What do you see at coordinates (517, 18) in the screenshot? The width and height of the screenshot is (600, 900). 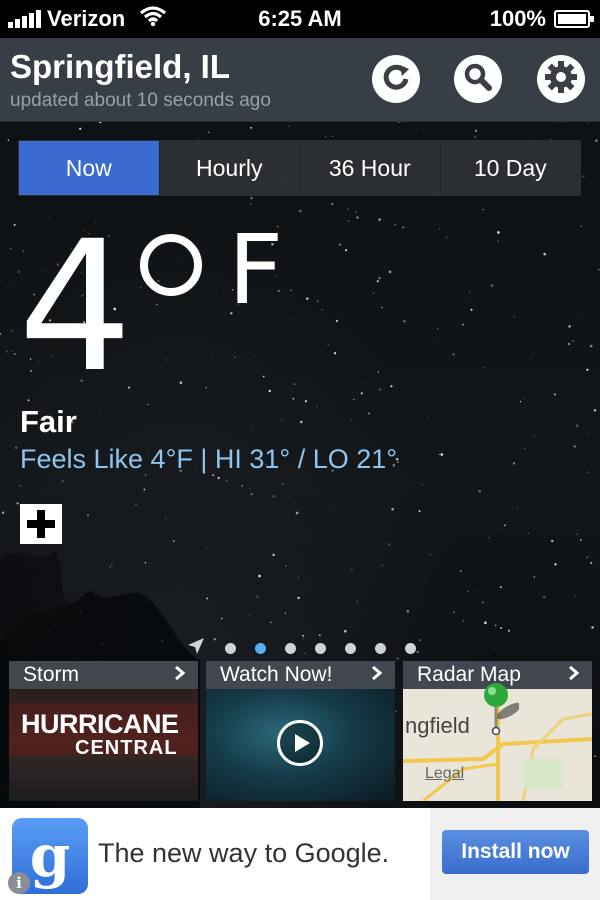 I see `battery-percent: 100%` at bounding box center [517, 18].